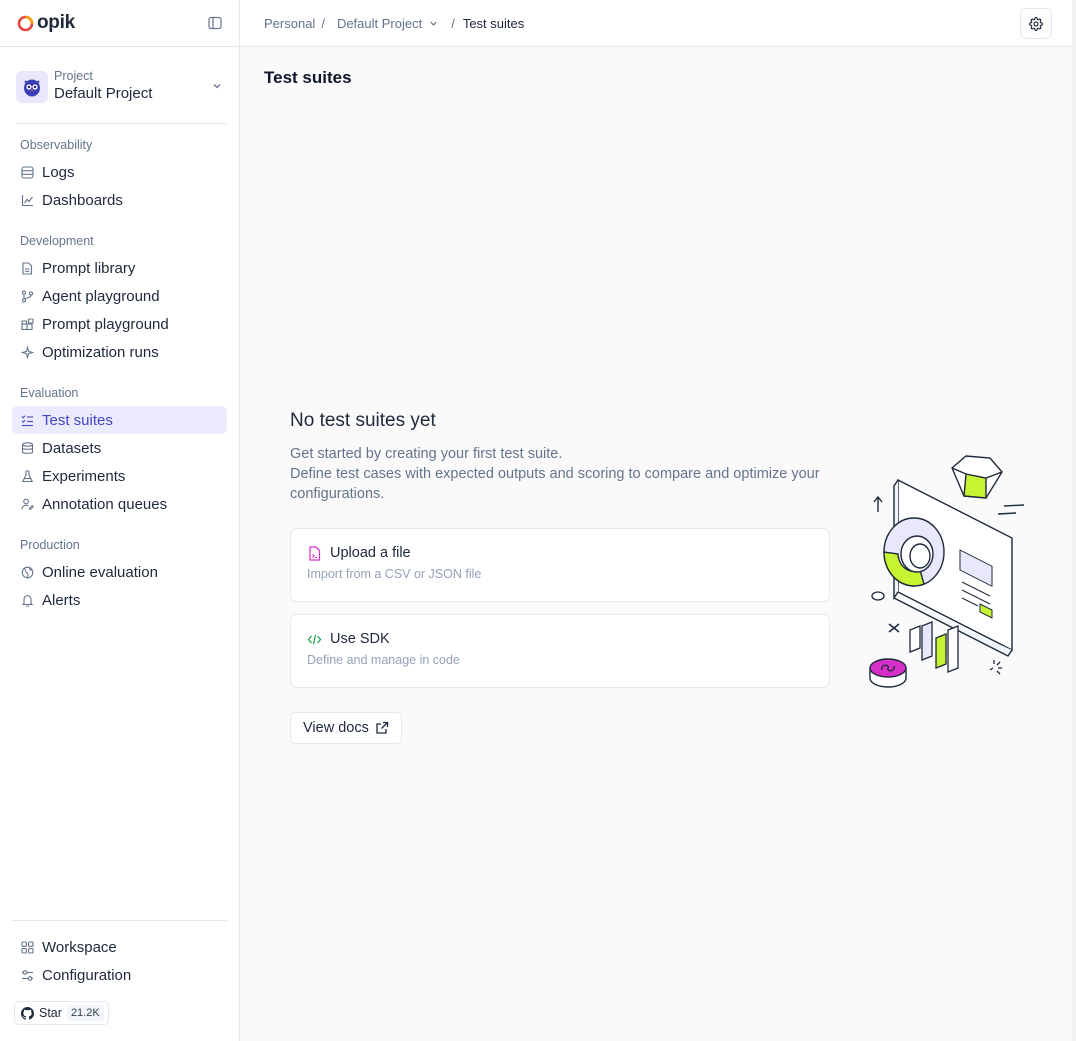 The width and height of the screenshot is (1076, 1041). What do you see at coordinates (27, 324) in the screenshot?
I see `blocks-icon` at bounding box center [27, 324].